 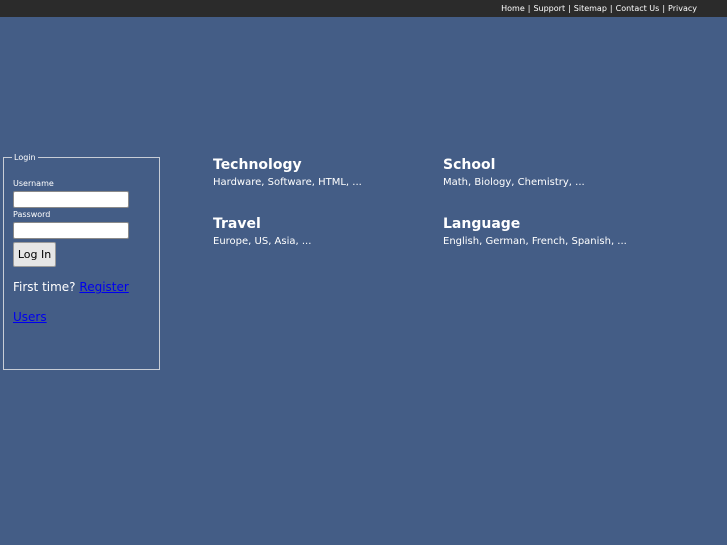 What do you see at coordinates (514, 165) in the screenshot?
I see `category-title-school: School` at bounding box center [514, 165].